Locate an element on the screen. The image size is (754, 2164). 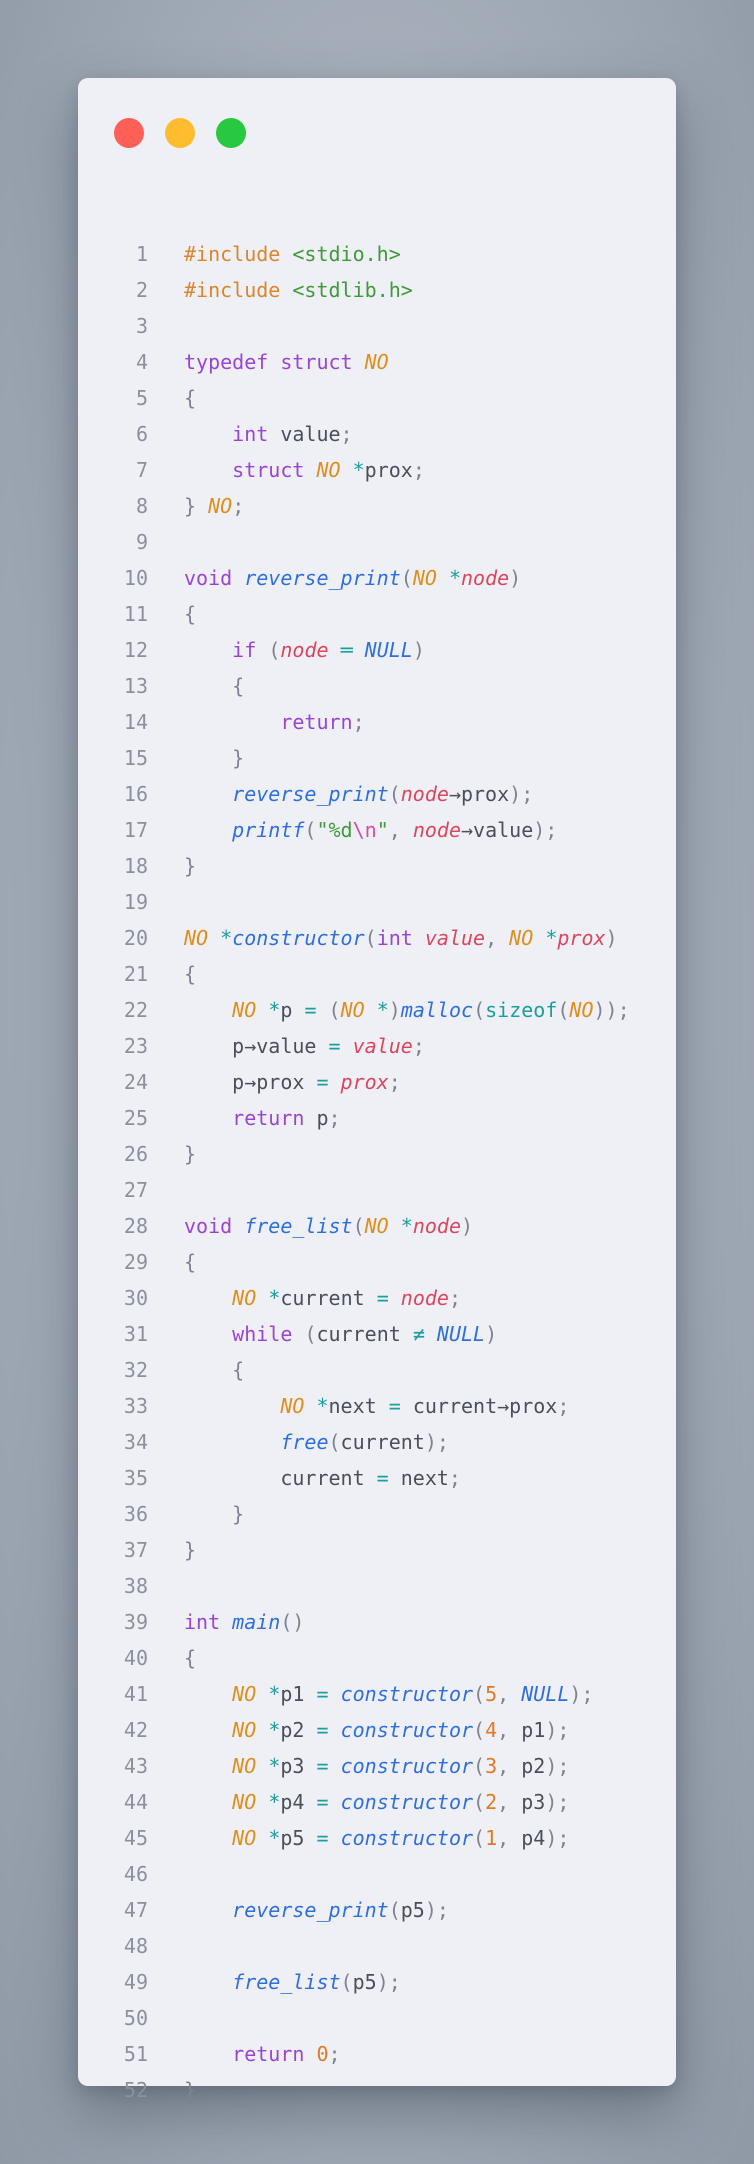
line-number: 43 is located at coordinates (135, 1766).